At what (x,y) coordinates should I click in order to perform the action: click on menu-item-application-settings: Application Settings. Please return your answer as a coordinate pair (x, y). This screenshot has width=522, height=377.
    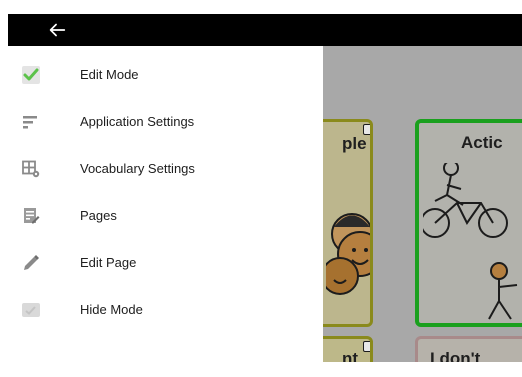
    Looking at the image, I should click on (165, 122).